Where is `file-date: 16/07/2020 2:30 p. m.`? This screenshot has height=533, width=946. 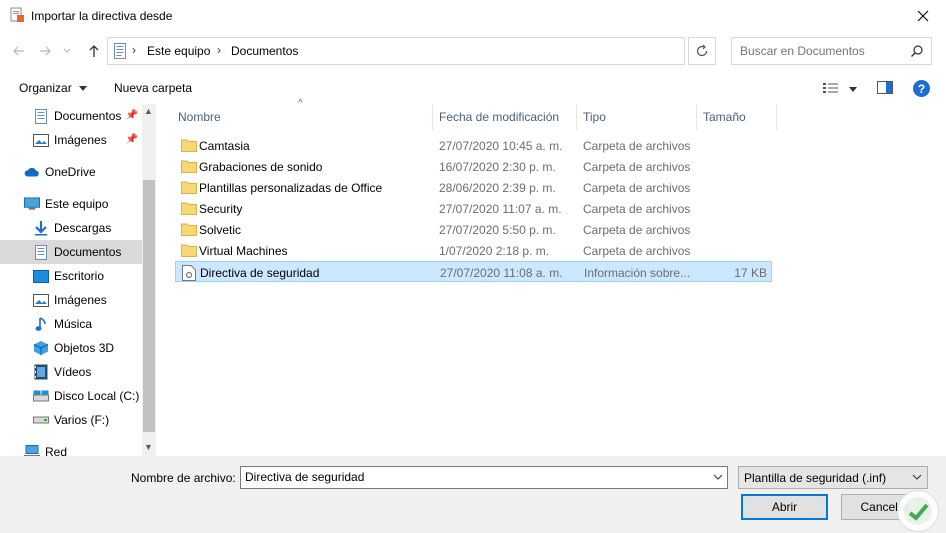
file-date: 16/07/2020 2:30 p. m. is located at coordinates (497, 167).